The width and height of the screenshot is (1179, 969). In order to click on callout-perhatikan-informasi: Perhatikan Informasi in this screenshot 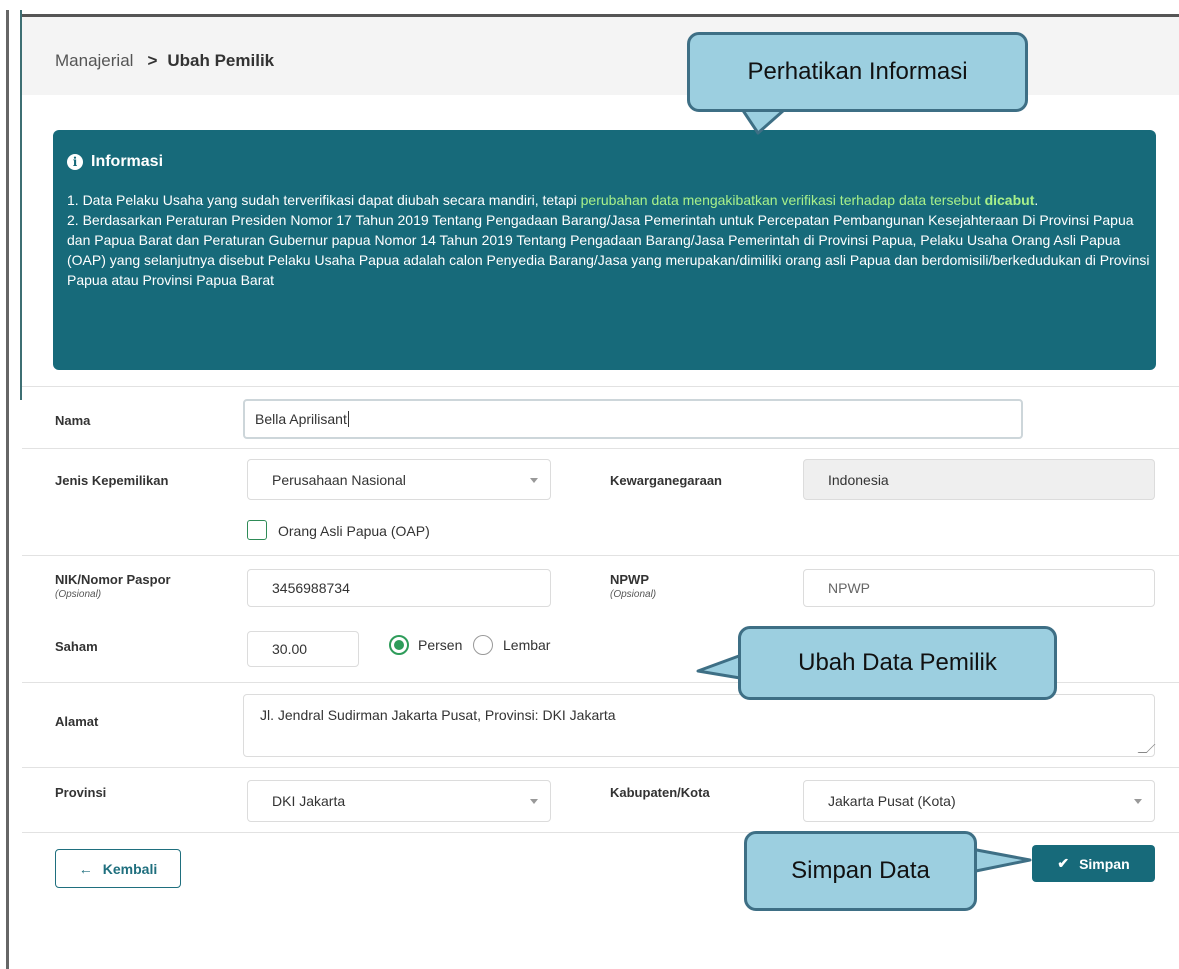, I will do `click(857, 72)`.